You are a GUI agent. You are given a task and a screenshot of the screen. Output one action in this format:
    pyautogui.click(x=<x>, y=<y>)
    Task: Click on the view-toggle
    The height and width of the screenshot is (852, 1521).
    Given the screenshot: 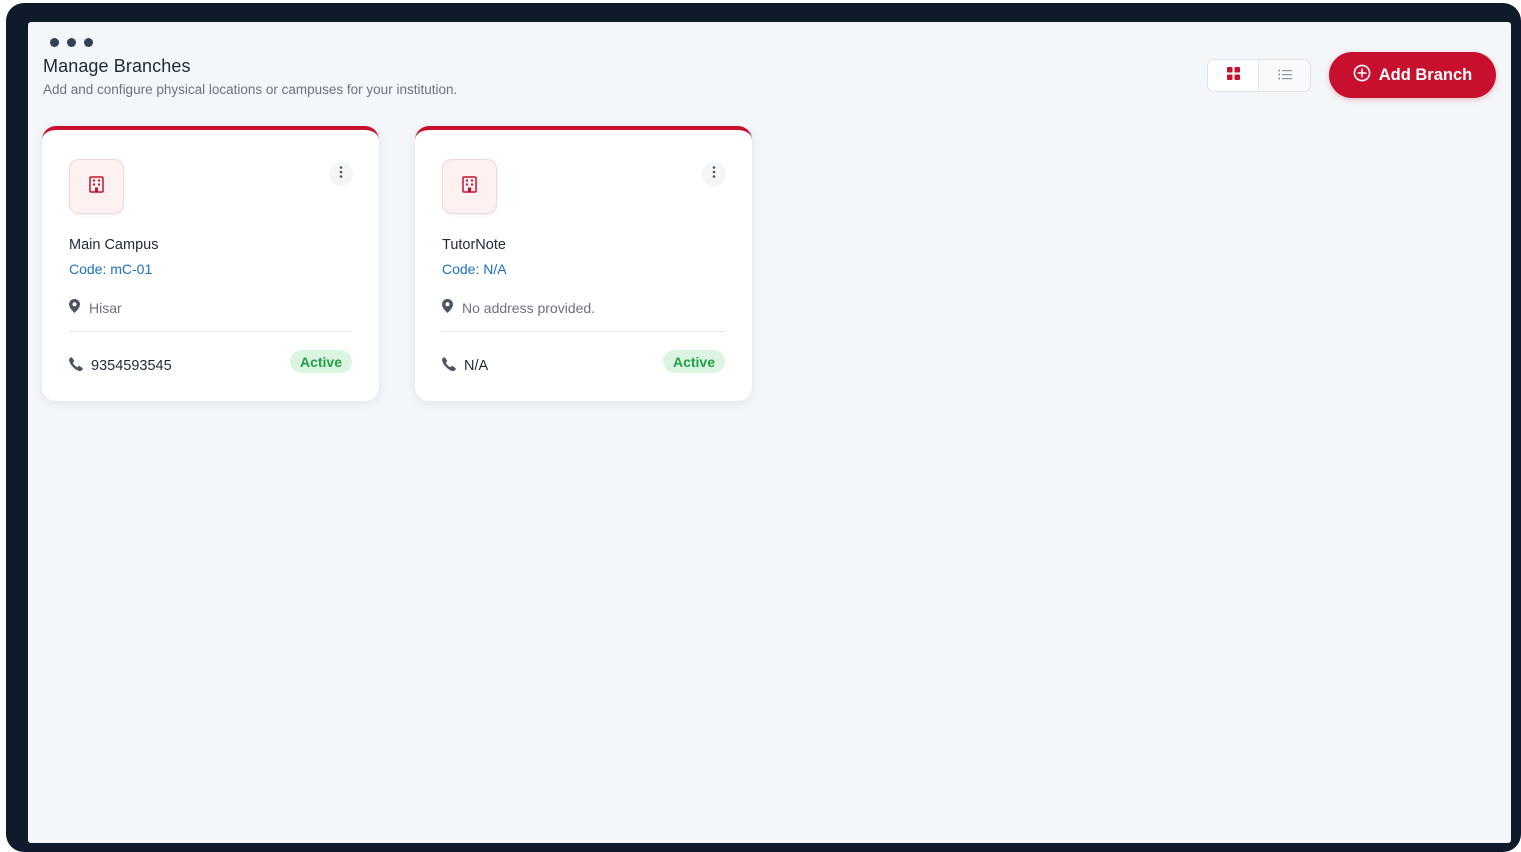 What is the action you would take?
    pyautogui.click(x=1259, y=75)
    